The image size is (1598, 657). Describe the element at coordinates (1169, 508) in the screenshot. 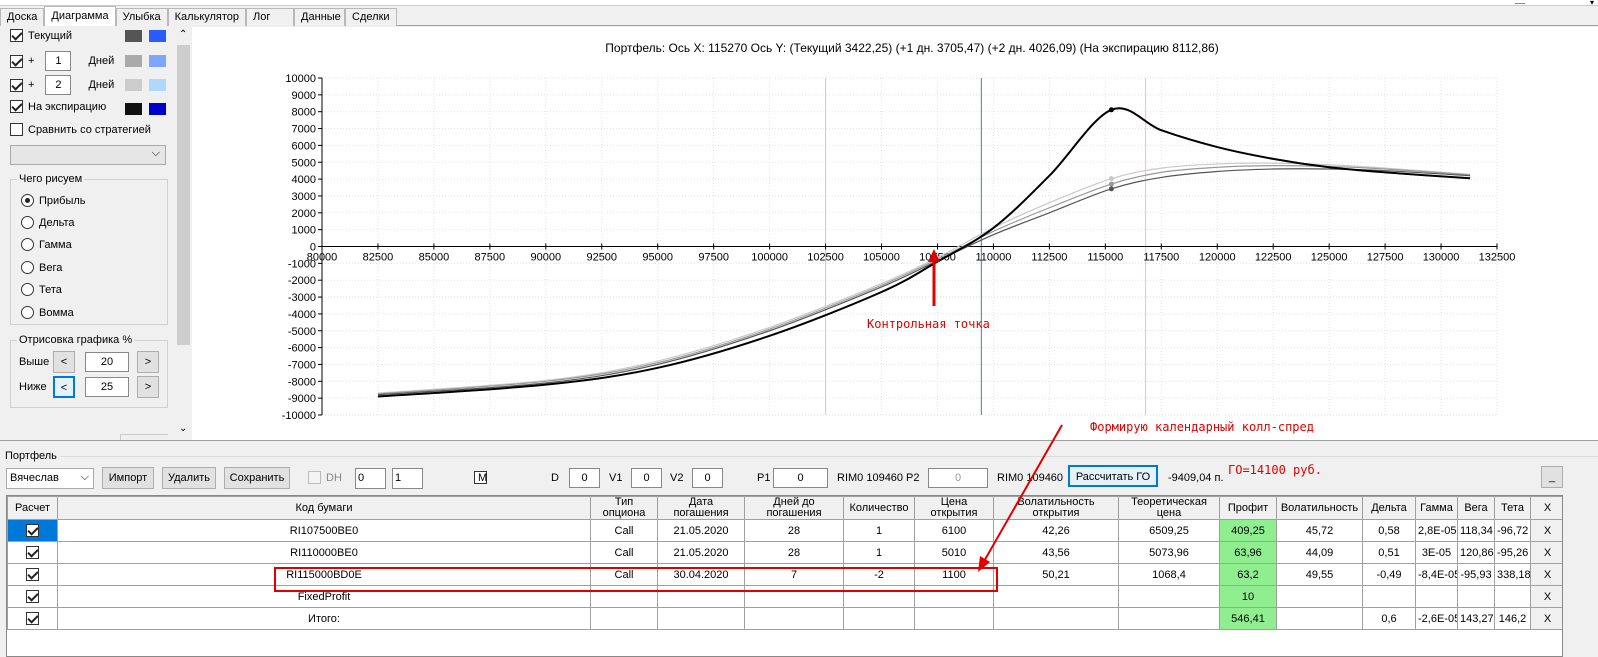

I see `column-header: Теоретическая цена` at that location.